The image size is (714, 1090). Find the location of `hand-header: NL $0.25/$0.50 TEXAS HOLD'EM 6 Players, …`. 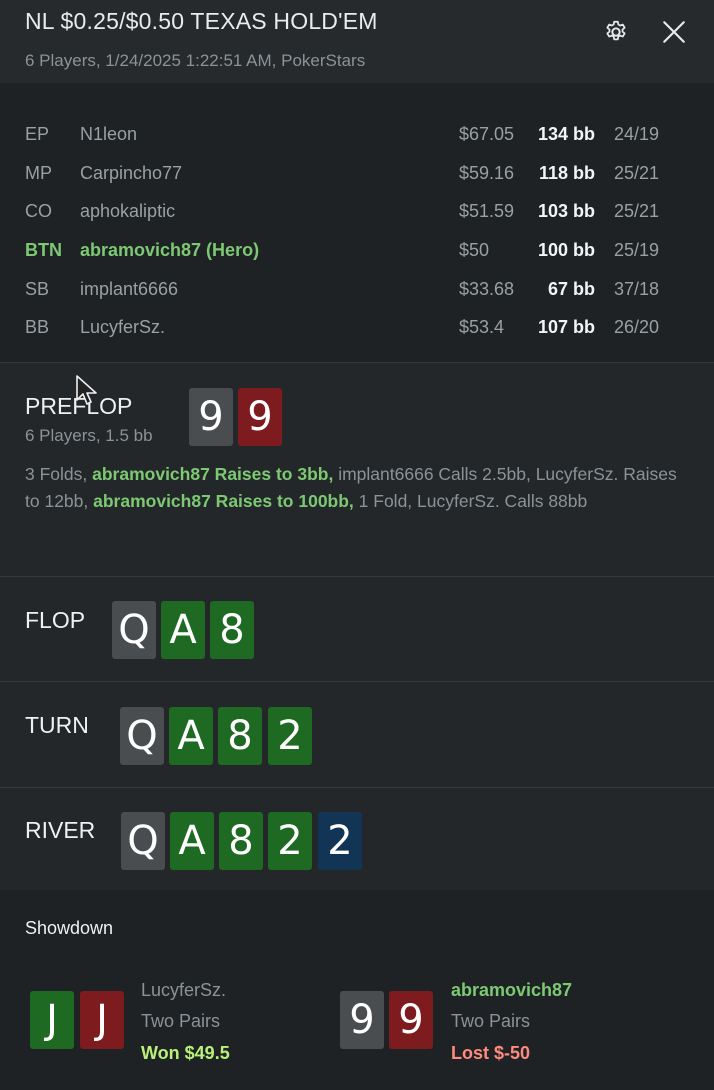

hand-header: NL $0.25/$0.50 TEXAS HOLD'EM 6 Players, … is located at coordinates (357, 41).